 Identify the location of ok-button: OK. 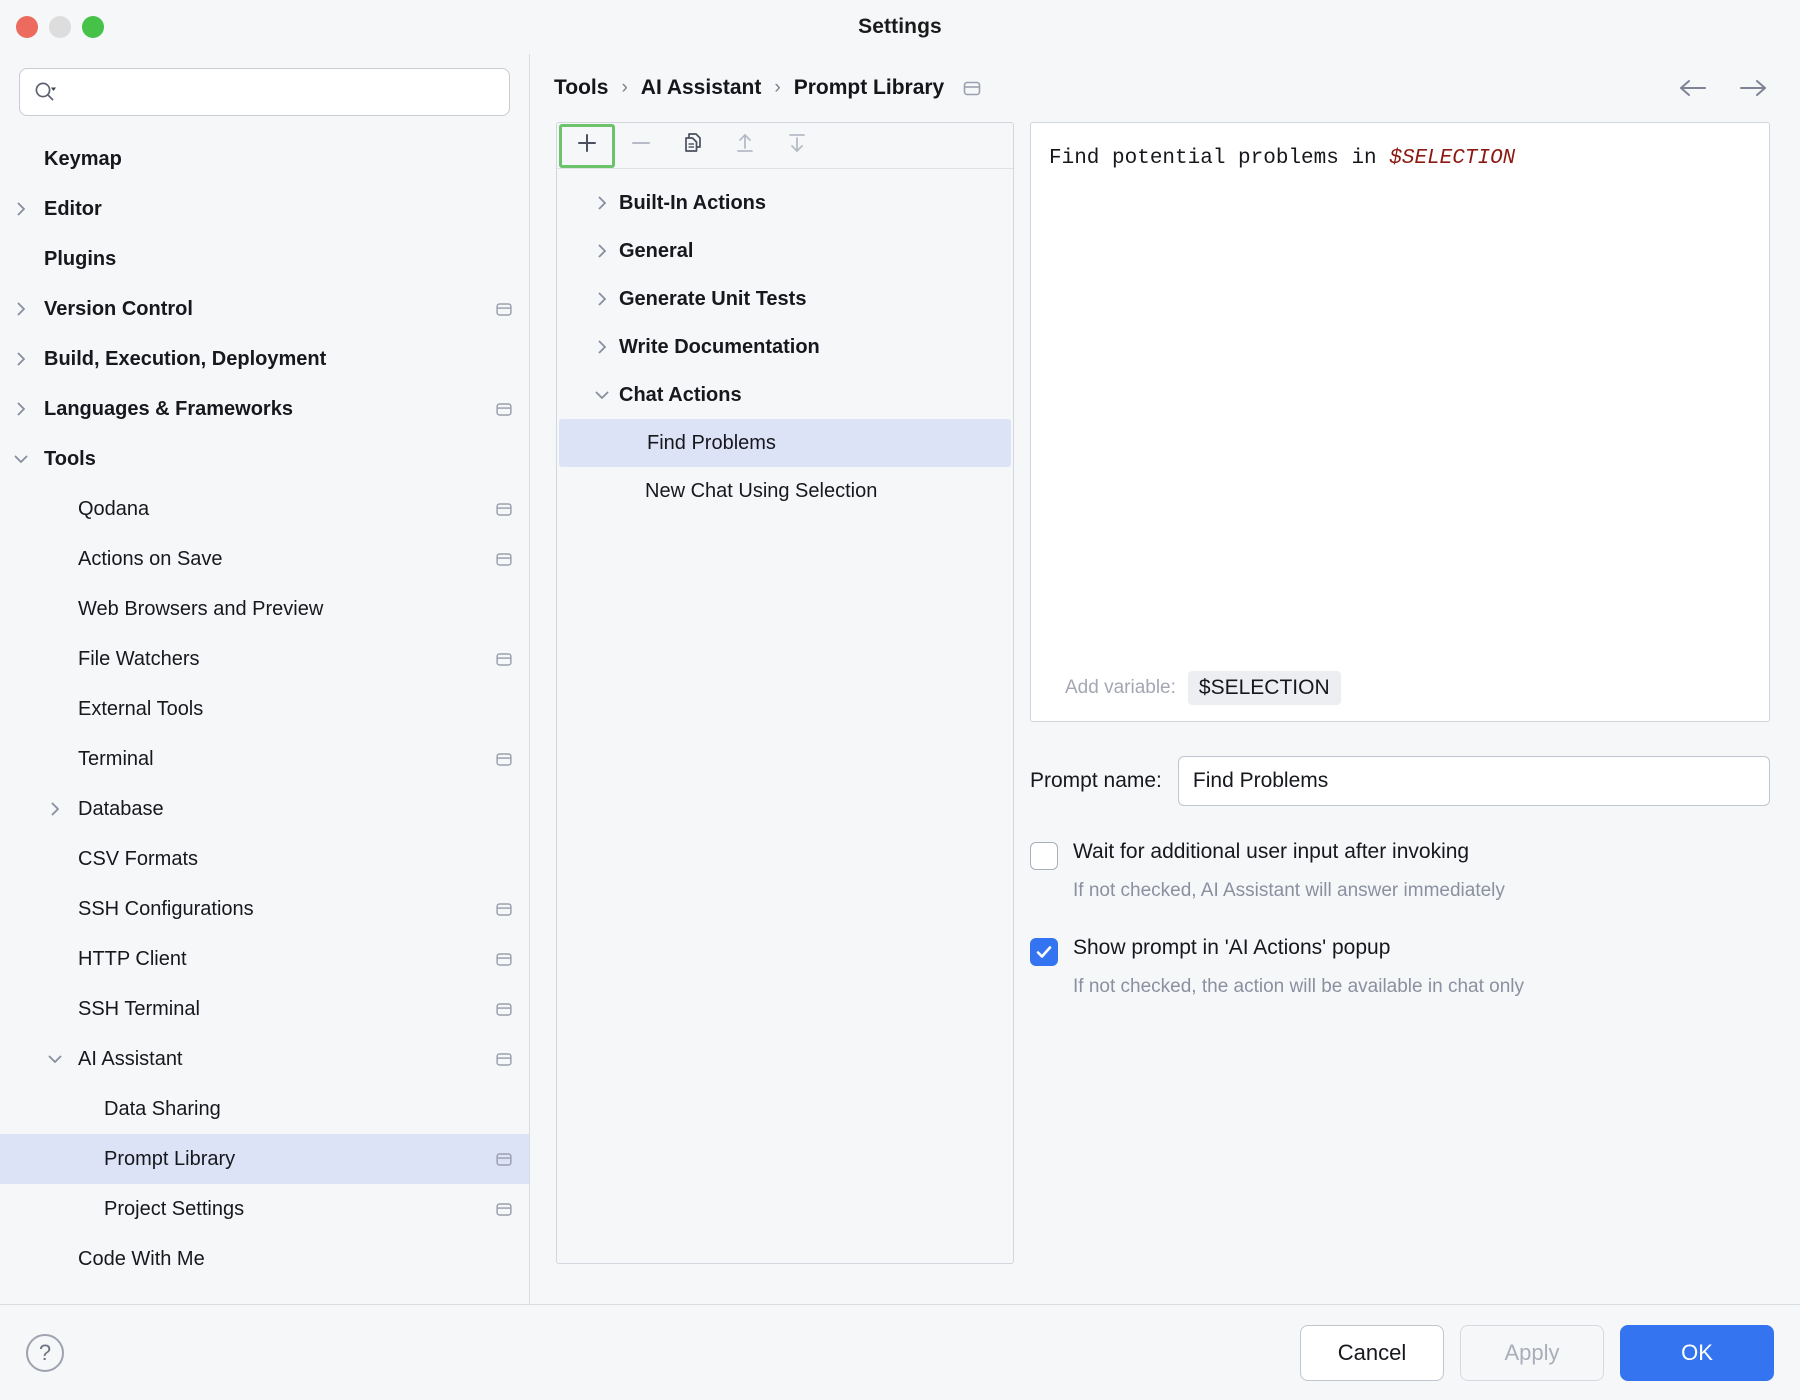
(1697, 1352).